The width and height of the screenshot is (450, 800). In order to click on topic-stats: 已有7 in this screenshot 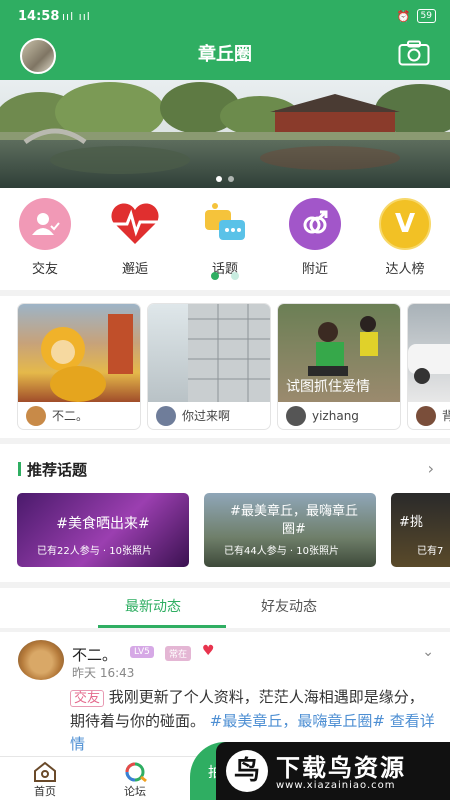, I will do `click(430, 551)`.